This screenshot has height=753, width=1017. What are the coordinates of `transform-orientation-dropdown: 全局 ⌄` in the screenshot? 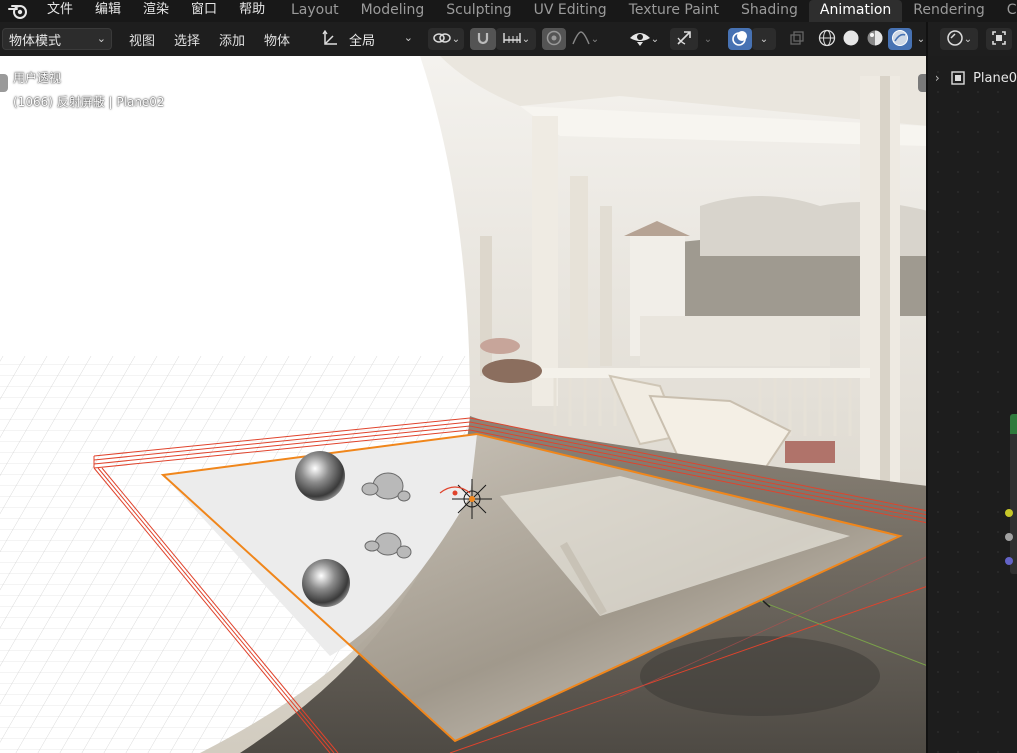 It's located at (369, 39).